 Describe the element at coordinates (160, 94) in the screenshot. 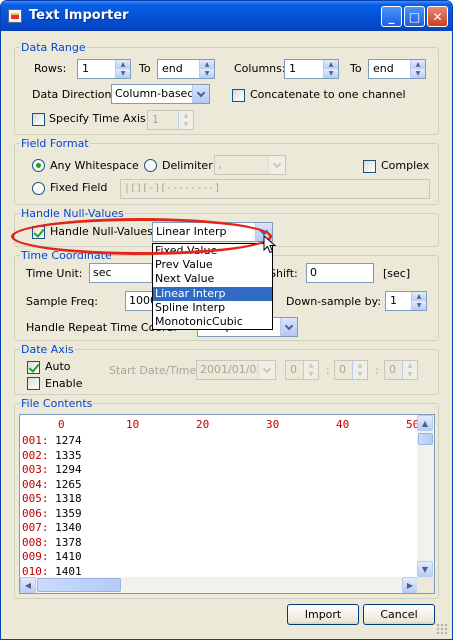

I see `data-direction-combo: Column-based` at that location.